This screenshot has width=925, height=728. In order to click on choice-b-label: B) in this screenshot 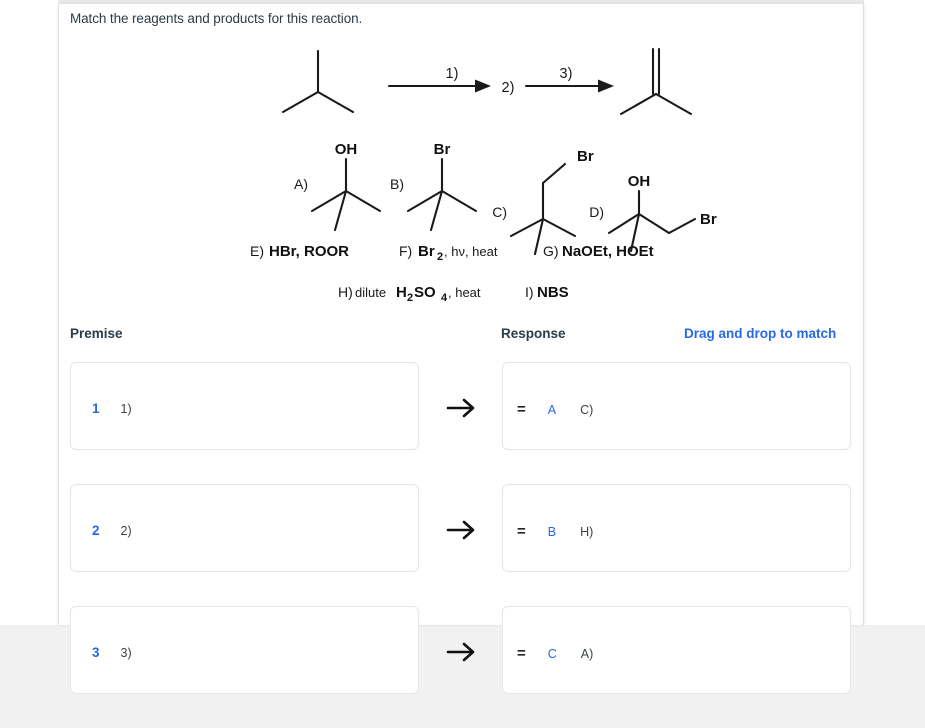, I will do `click(397, 184)`.